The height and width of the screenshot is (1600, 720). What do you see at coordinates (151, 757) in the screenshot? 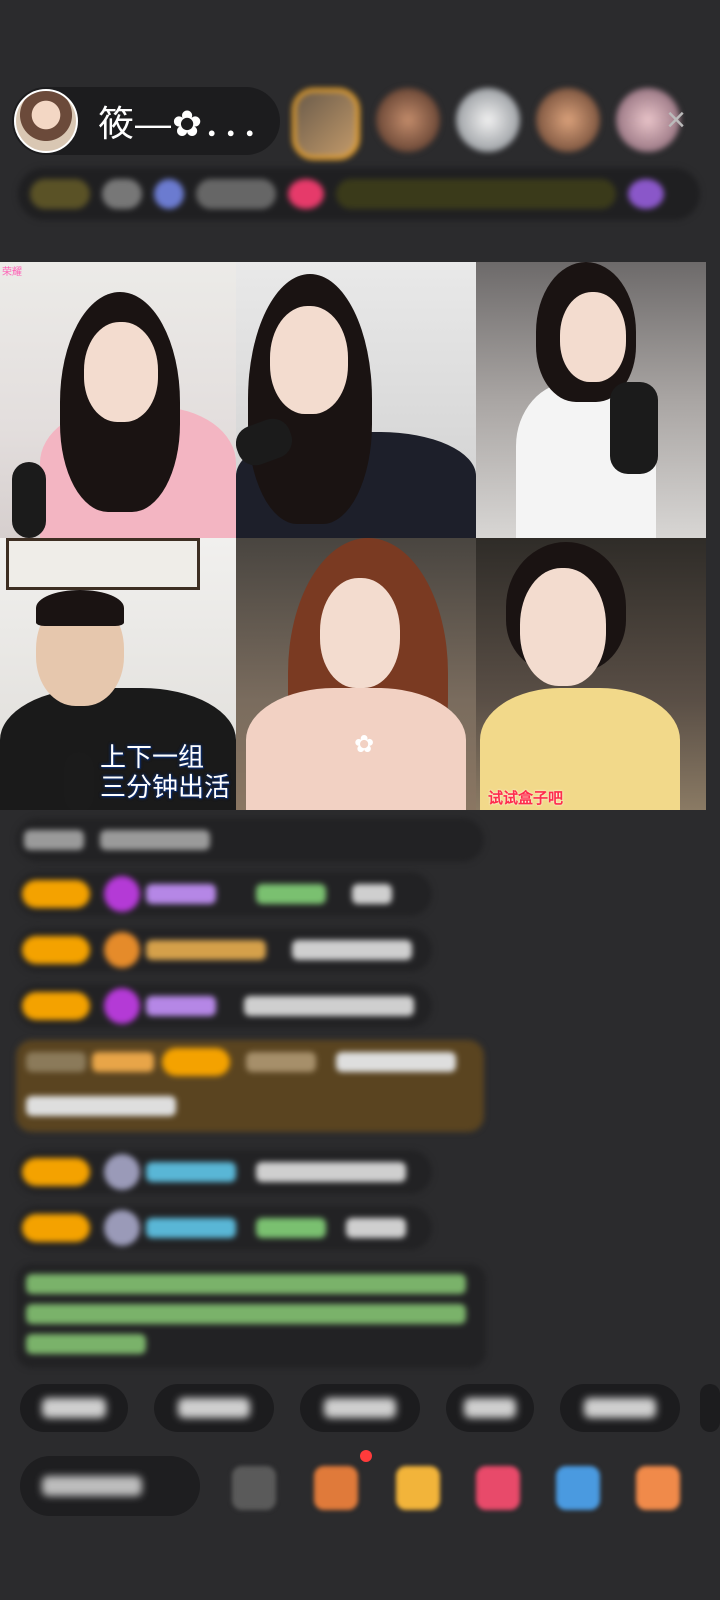
I see `subtitle-line: 上下一组` at bounding box center [151, 757].